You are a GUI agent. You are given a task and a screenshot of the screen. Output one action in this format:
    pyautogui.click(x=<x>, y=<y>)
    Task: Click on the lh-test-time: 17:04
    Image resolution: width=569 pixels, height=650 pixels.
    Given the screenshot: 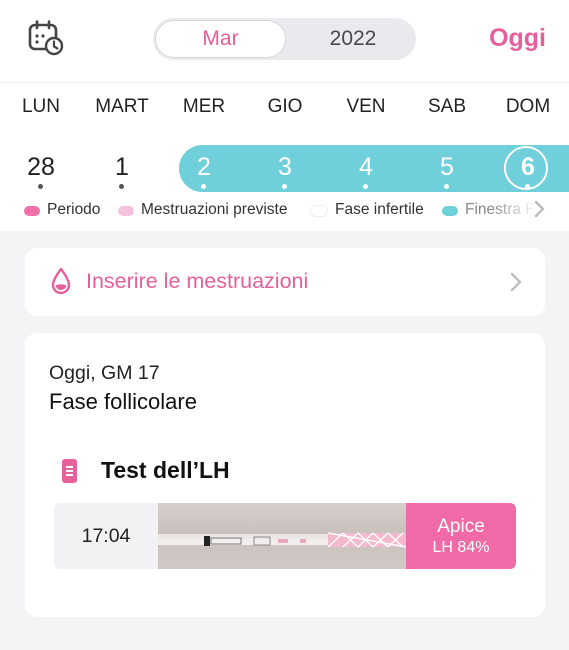 What is the action you would take?
    pyautogui.click(x=106, y=536)
    